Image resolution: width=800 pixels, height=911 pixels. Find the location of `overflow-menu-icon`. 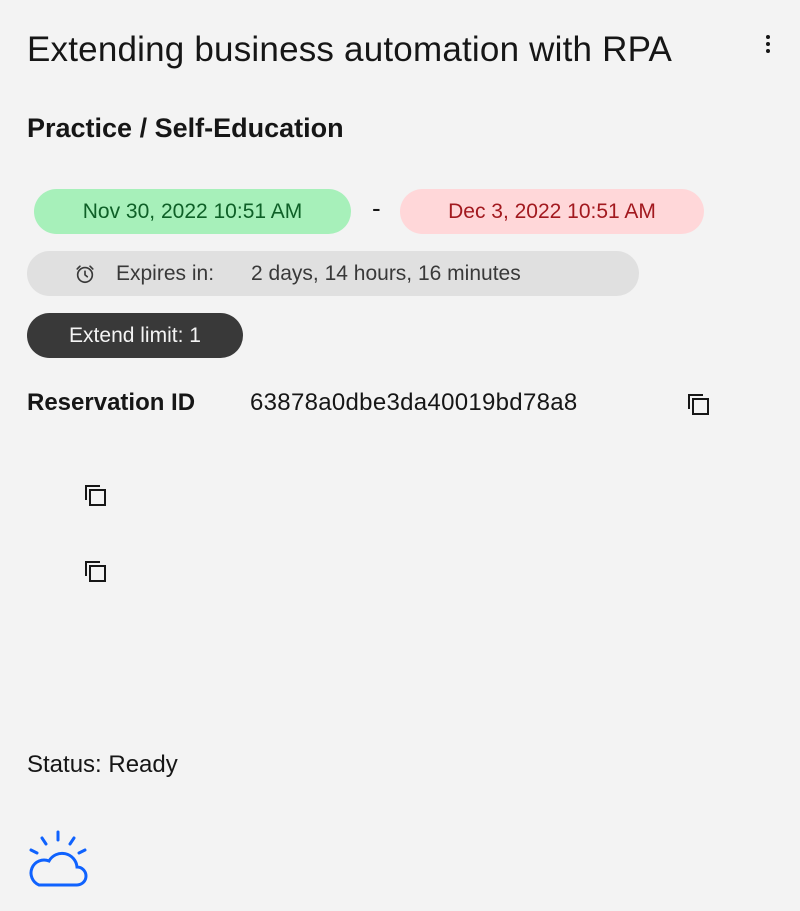

overflow-menu-icon is located at coordinates (768, 37).